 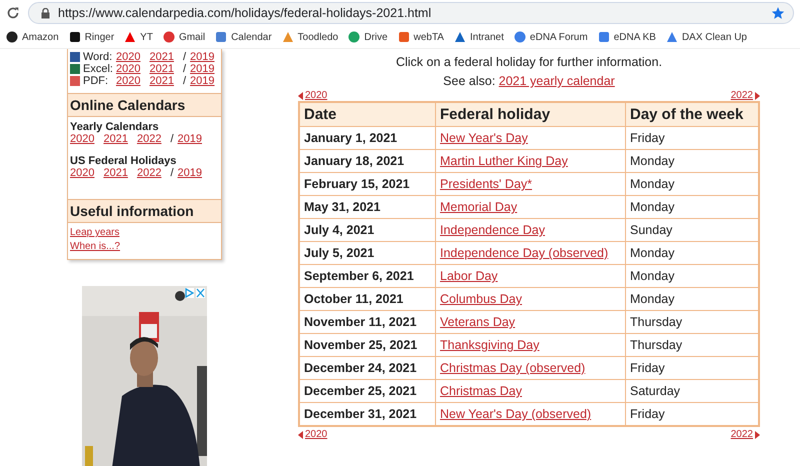 What do you see at coordinates (513, 368) in the screenshot?
I see `holiday-link: Christmas Day (observed)` at bounding box center [513, 368].